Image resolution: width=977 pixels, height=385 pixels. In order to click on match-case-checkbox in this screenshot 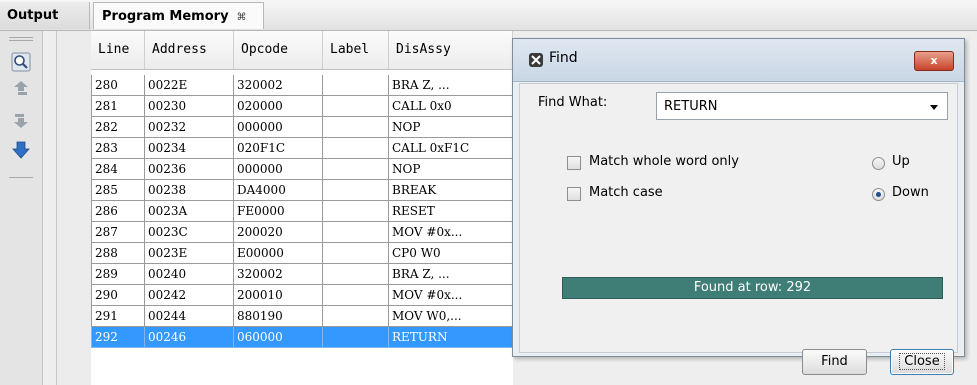, I will do `click(574, 194)`.